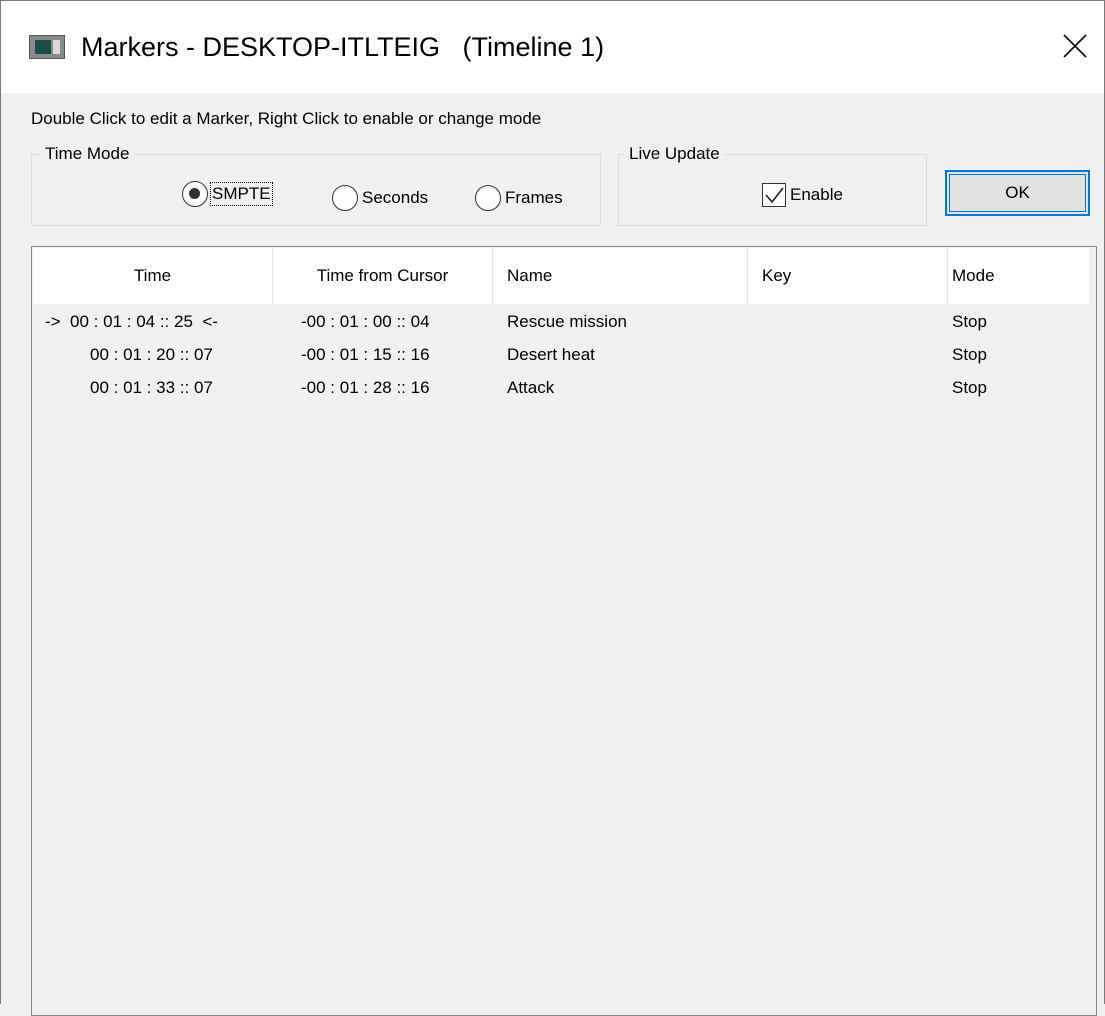 The image size is (1105, 1016). I want to click on checkbox-box, so click(774, 195).